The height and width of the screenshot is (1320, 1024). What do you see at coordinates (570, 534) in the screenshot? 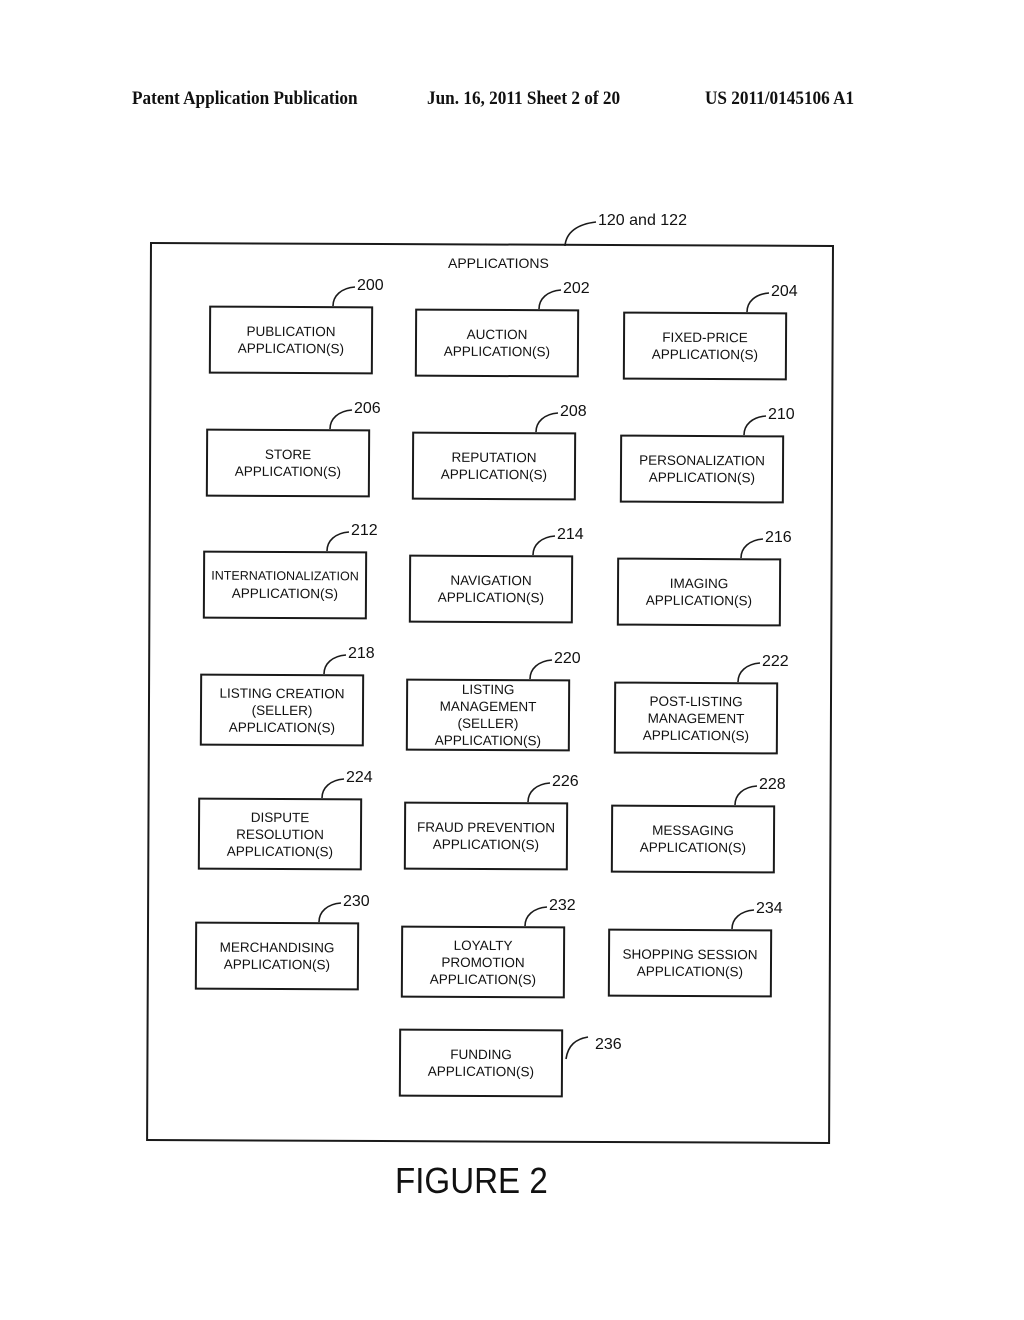
I see `reference-number-214: 214` at bounding box center [570, 534].